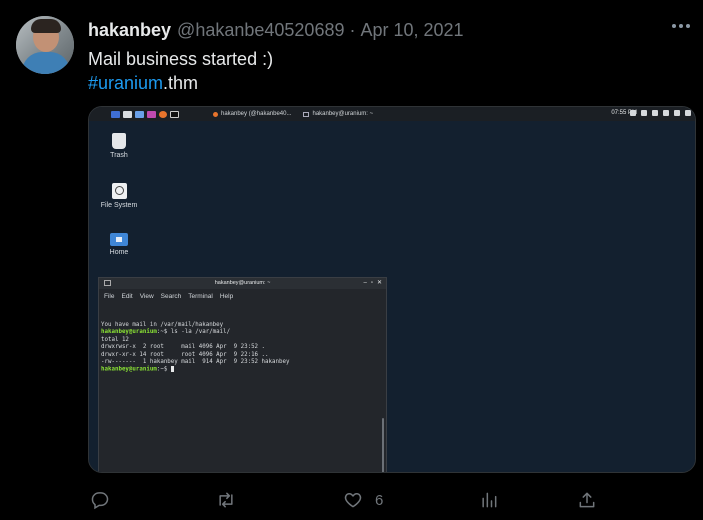  What do you see at coordinates (181, 83) in the screenshot?
I see `hashtag-suffix: .thm` at bounding box center [181, 83].